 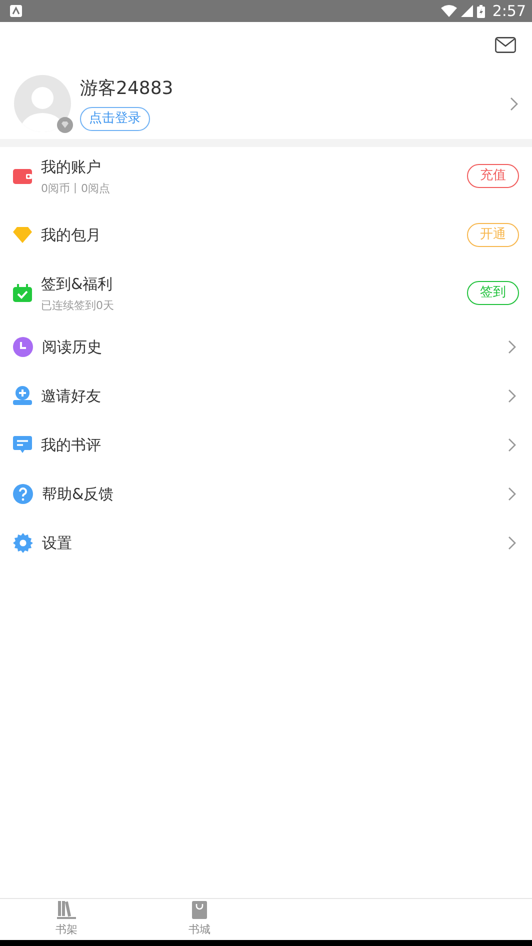 I want to click on menu-title: 我的账户, so click(x=71, y=166).